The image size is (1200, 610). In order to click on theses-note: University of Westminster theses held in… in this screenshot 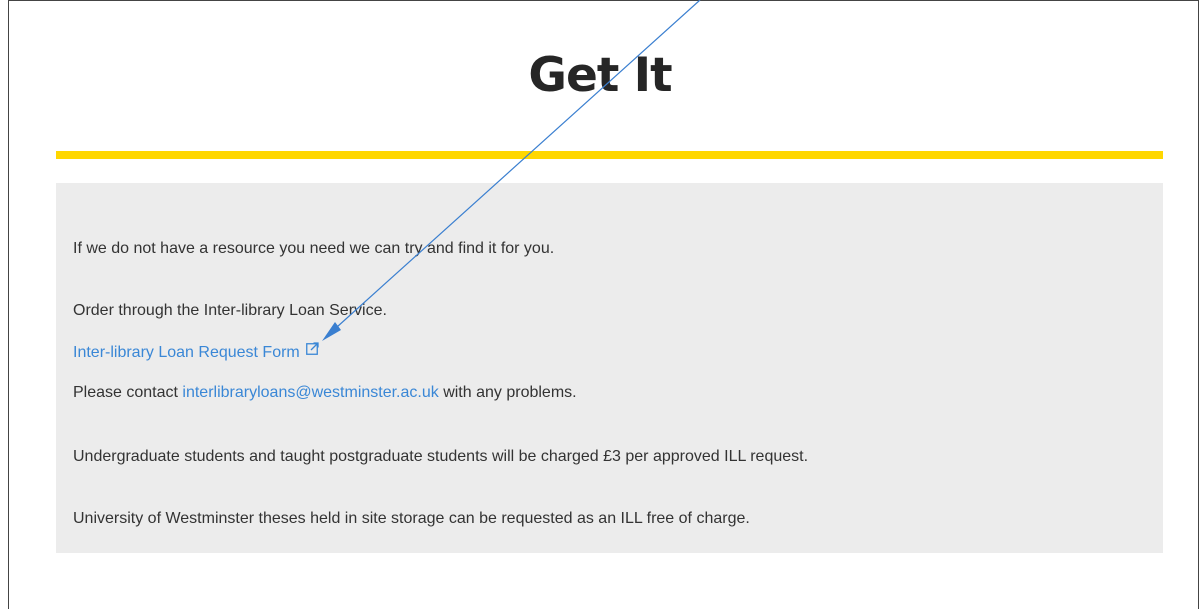, I will do `click(411, 518)`.